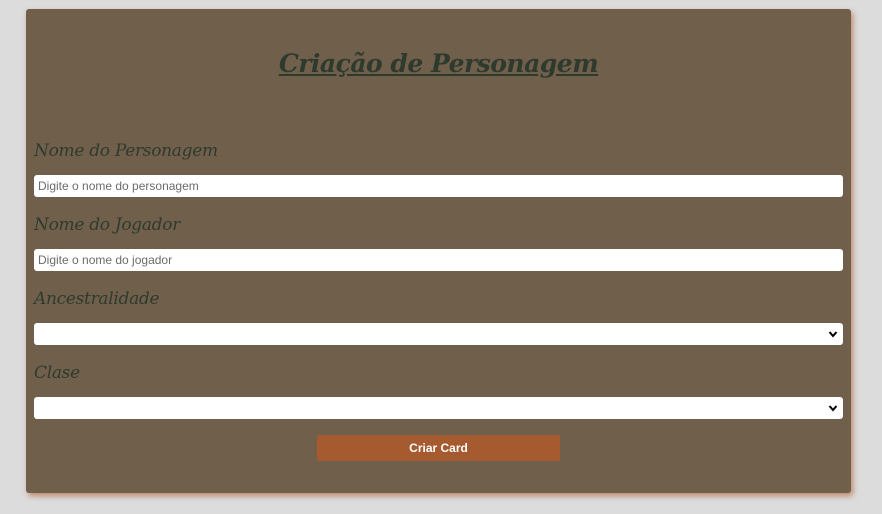  What do you see at coordinates (97, 299) in the screenshot?
I see `ancestry-label: Ancestralidade` at bounding box center [97, 299].